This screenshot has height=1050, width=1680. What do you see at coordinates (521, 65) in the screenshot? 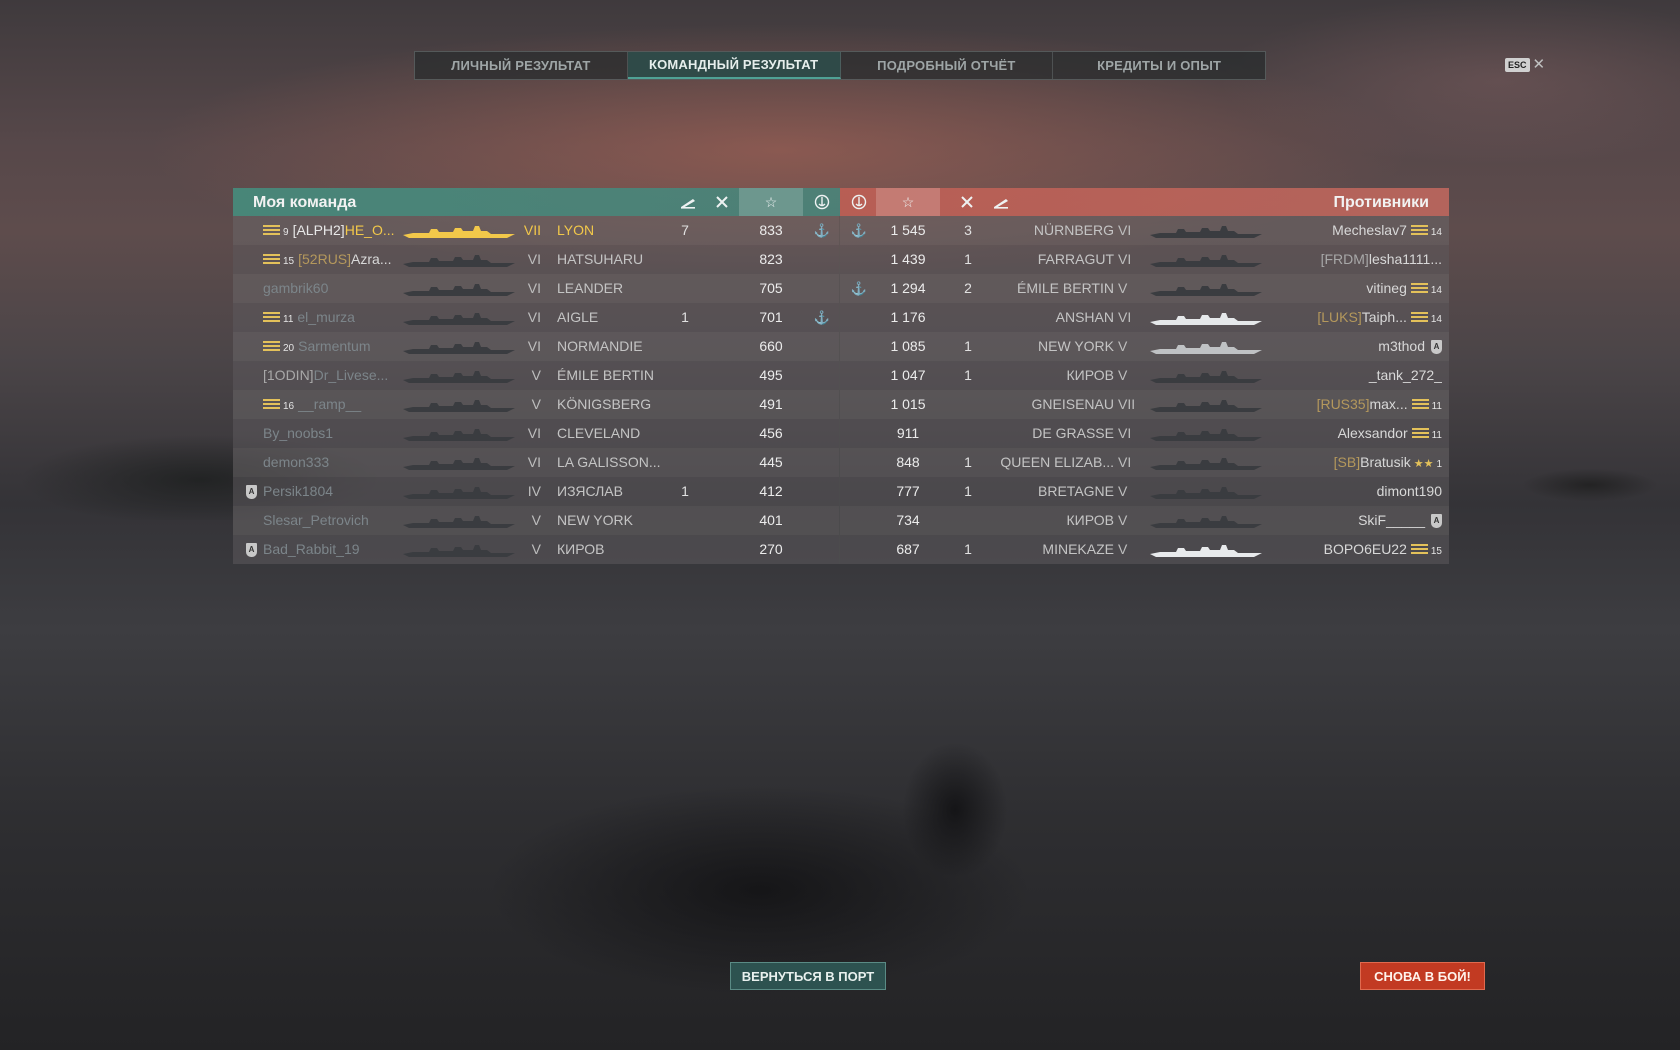
I see `tab-personal-result: ЛИЧНЫЙ РЕЗУЛЬТАТ` at bounding box center [521, 65].